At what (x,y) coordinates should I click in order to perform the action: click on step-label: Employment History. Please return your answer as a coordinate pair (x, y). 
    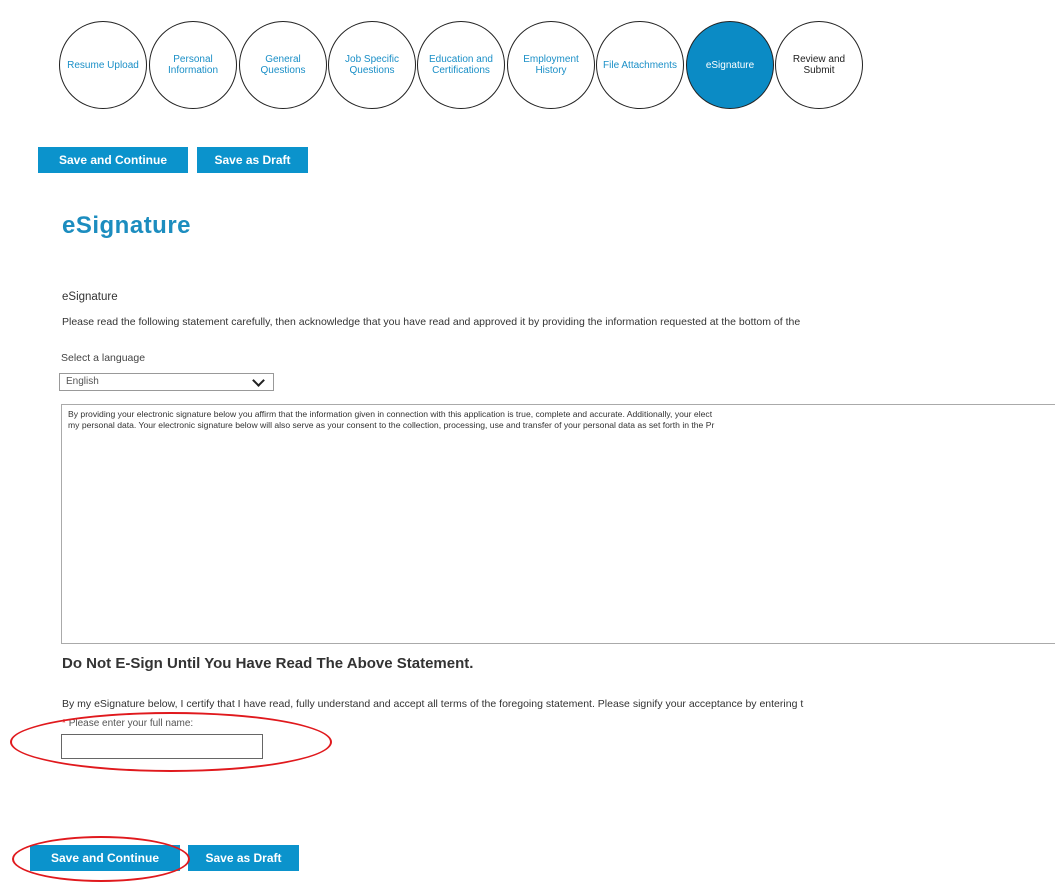
    Looking at the image, I should click on (551, 65).